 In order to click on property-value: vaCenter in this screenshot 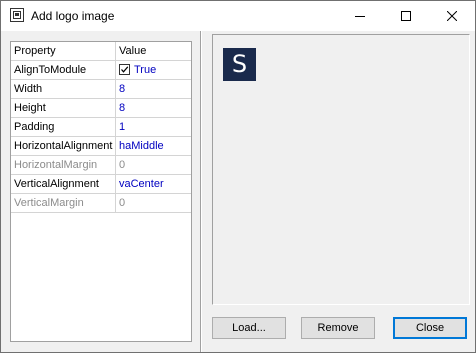, I will do `click(140, 184)`.